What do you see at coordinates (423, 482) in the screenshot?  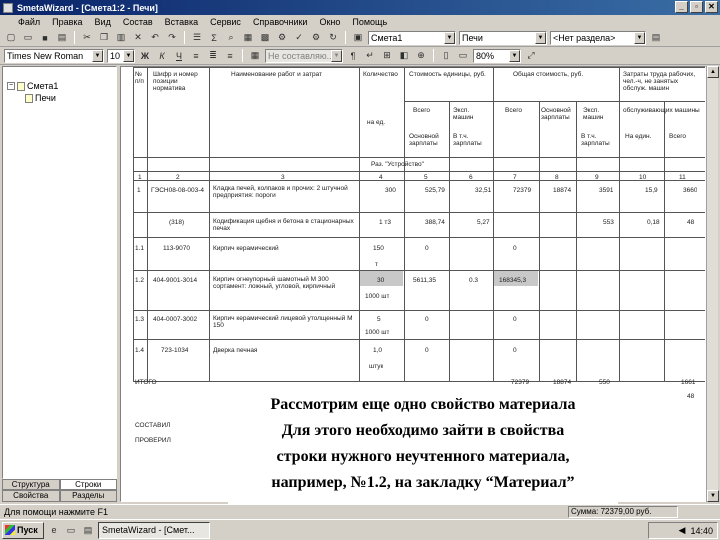 I see `caption-line: например, №1.2, на закладку “Материал”` at bounding box center [423, 482].